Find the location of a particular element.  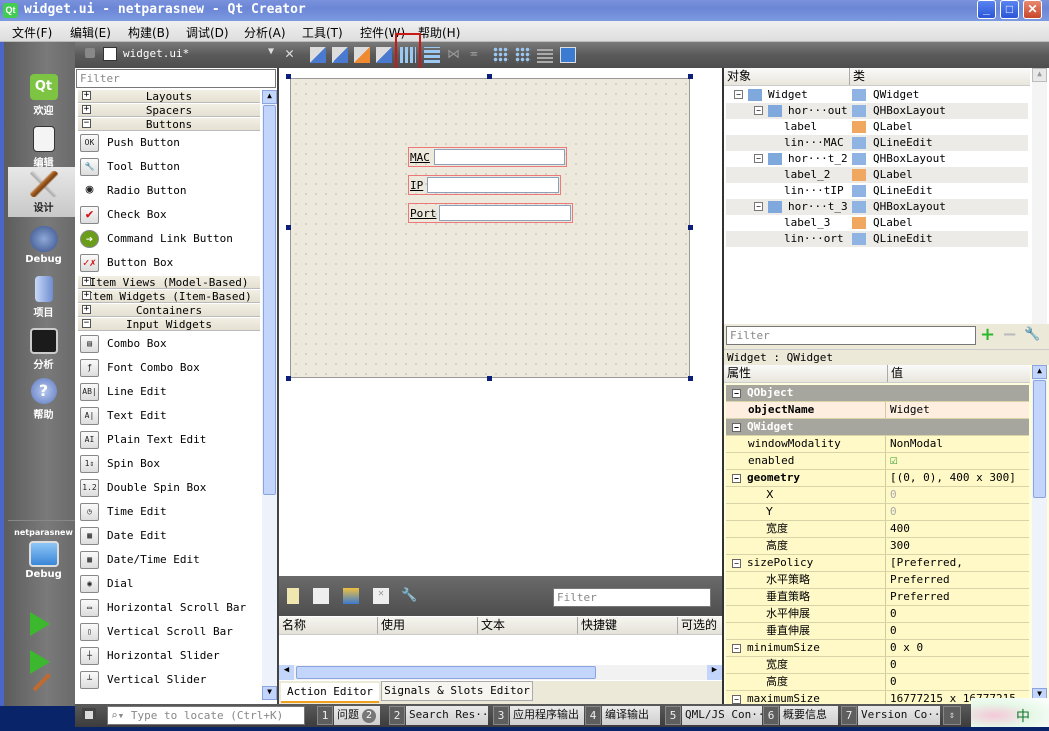

widget-combo-box: ▤ Combo Box is located at coordinates (169, 344).